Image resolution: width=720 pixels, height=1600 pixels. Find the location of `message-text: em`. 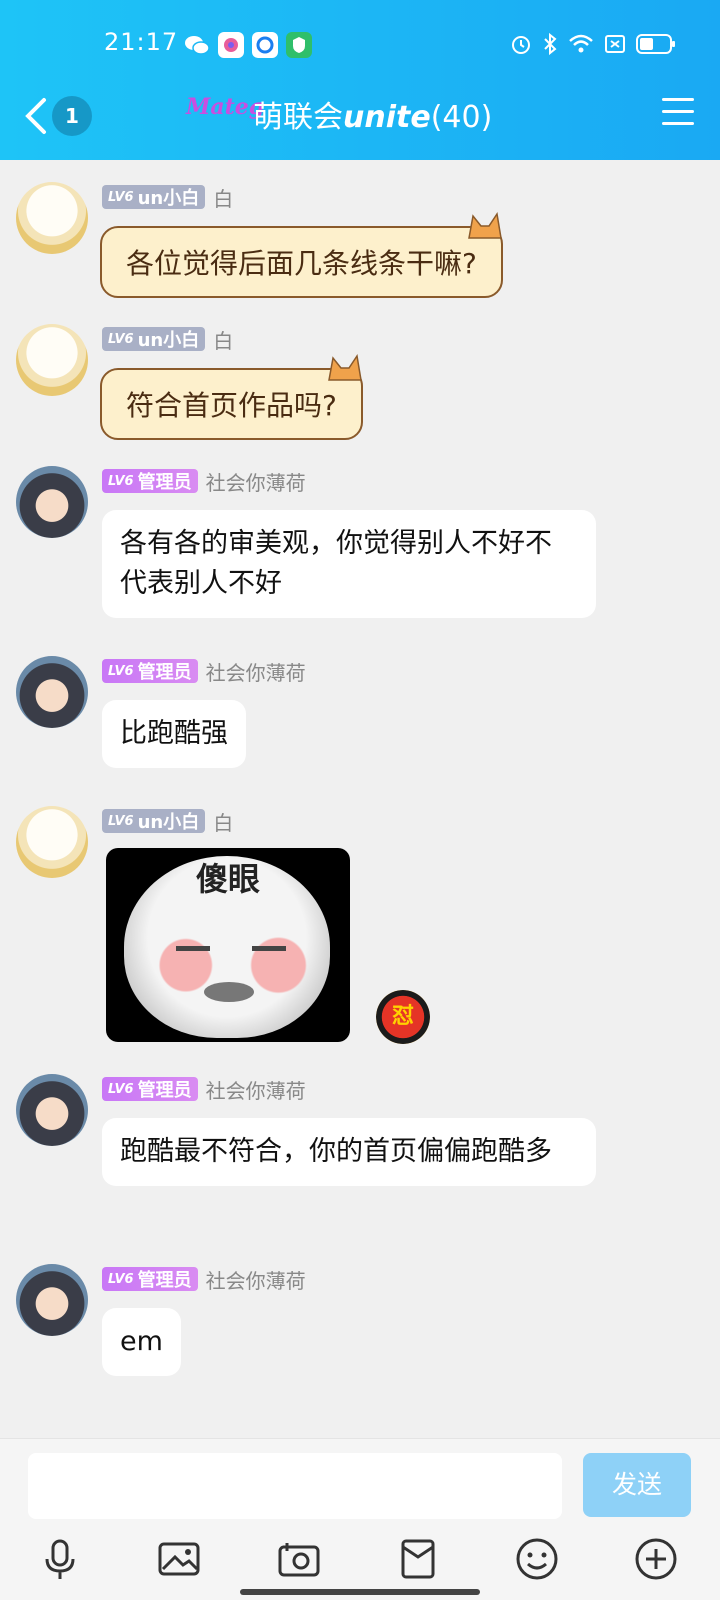

message-text: em is located at coordinates (141, 1341).